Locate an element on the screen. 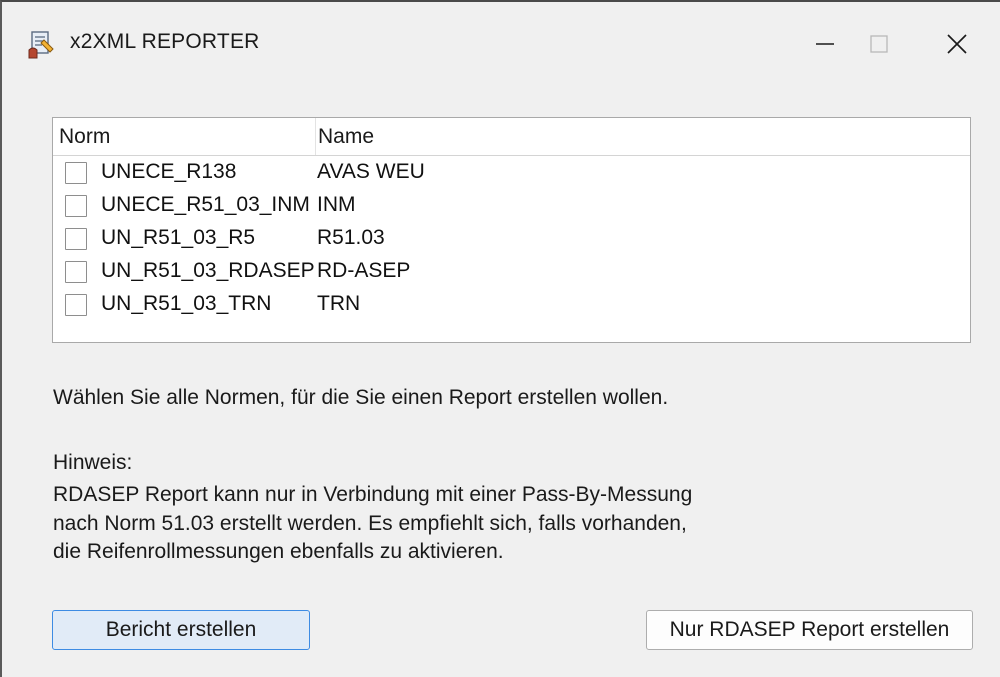 The width and height of the screenshot is (1000, 677). norm-row: UN_R51_03_TRN TRN is located at coordinates (511, 305).